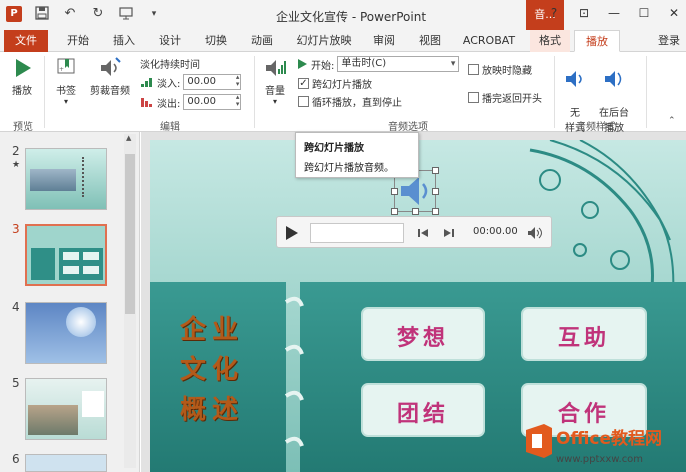  Describe the element at coordinates (324, 41) in the screenshot. I see `tab-slideshow: 幻灯片放映` at that location.